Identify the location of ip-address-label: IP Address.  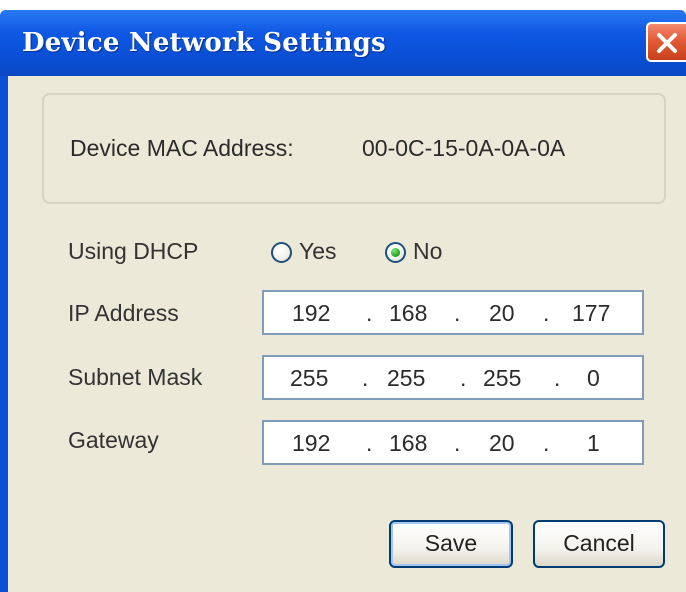
(123, 313).